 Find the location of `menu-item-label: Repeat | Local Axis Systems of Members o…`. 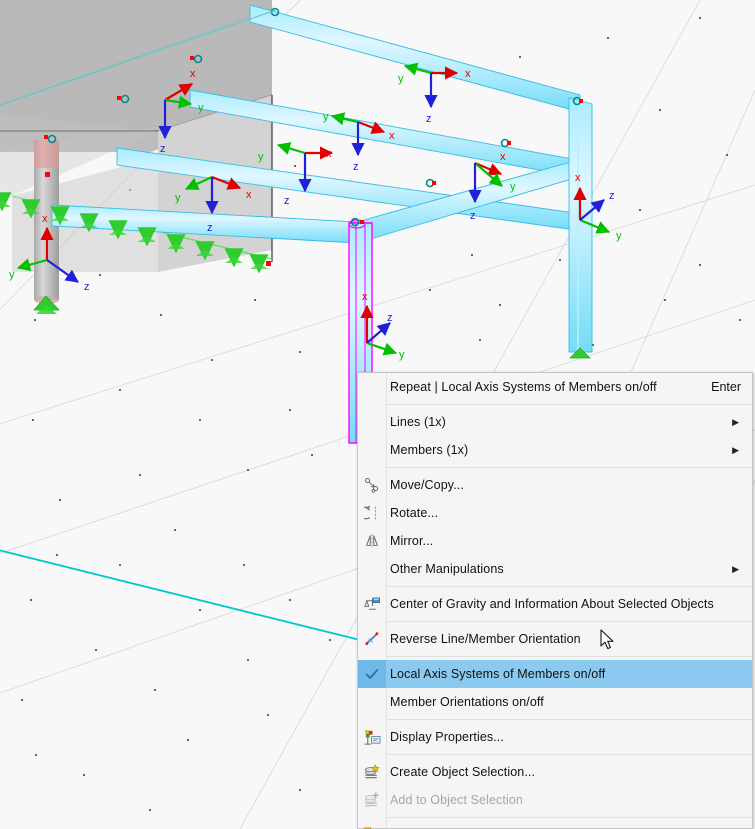

menu-item-label: Repeat | Local Axis Systems of Members o… is located at coordinates (523, 387).